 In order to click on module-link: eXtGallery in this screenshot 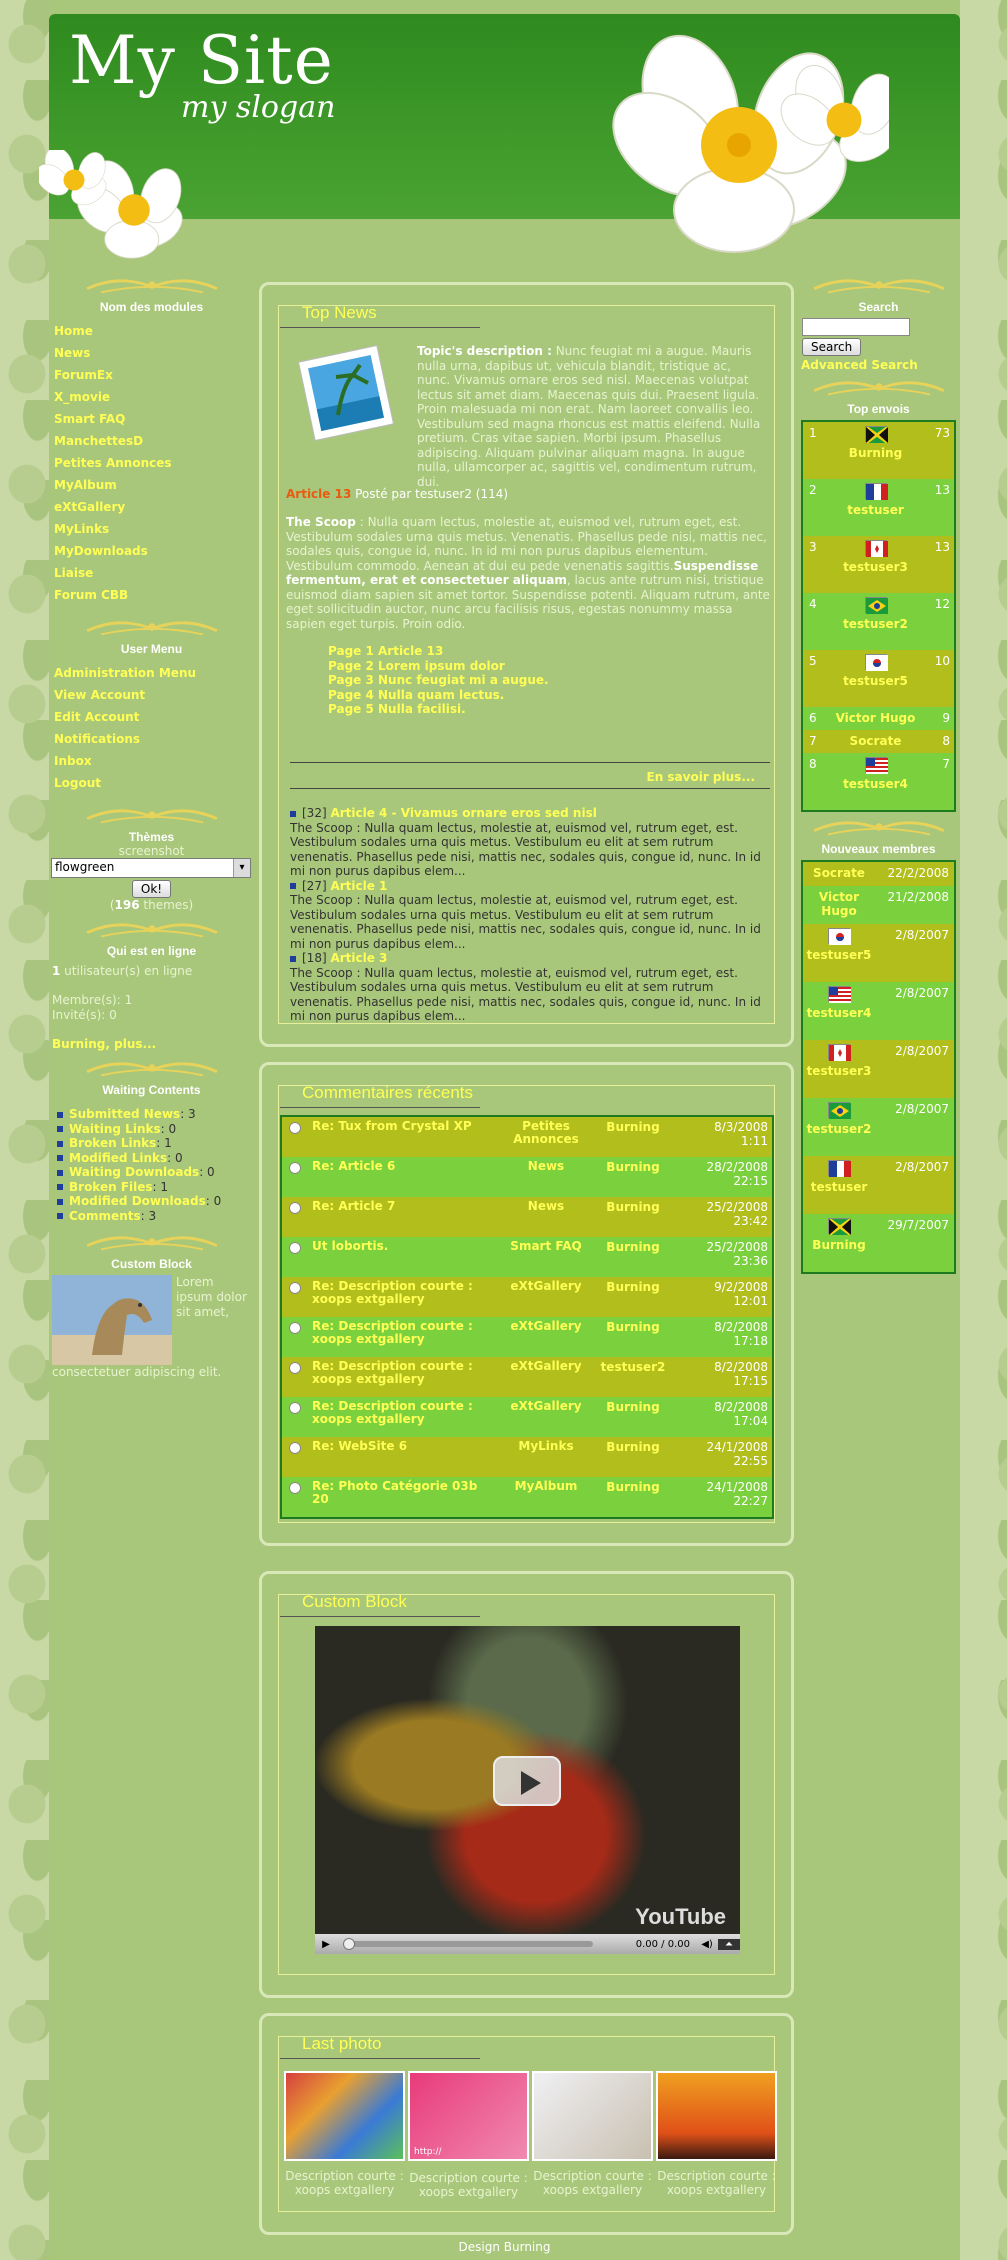, I will do `click(151, 507)`.